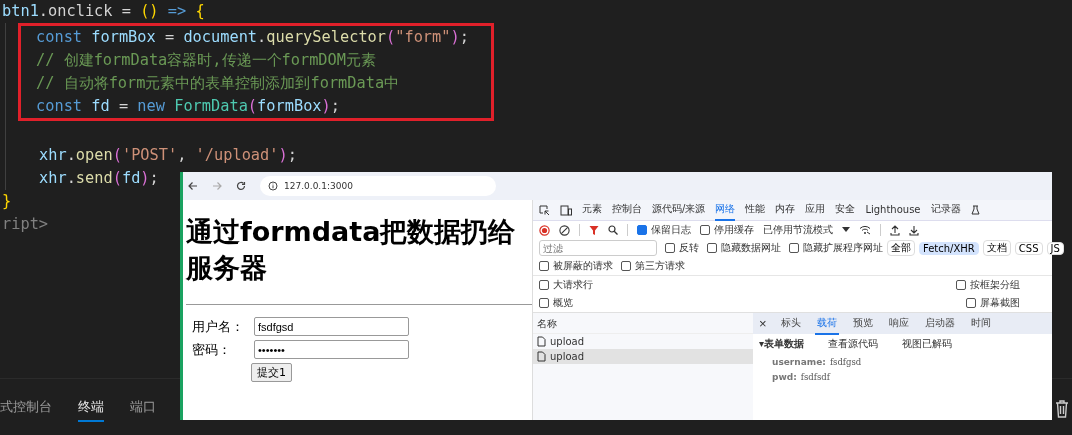  What do you see at coordinates (744, 248) in the screenshot?
I see `checkbox-option: 隐藏数据网址` at bounding box center [744, 248].